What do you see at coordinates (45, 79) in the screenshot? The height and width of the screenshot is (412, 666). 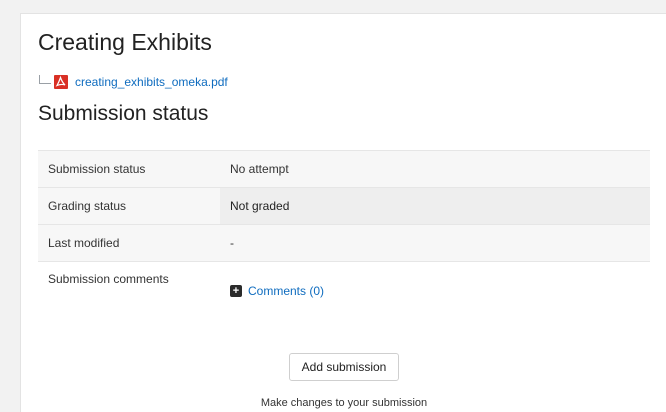 I see `tree-connector` at bounding box center [45, 79].